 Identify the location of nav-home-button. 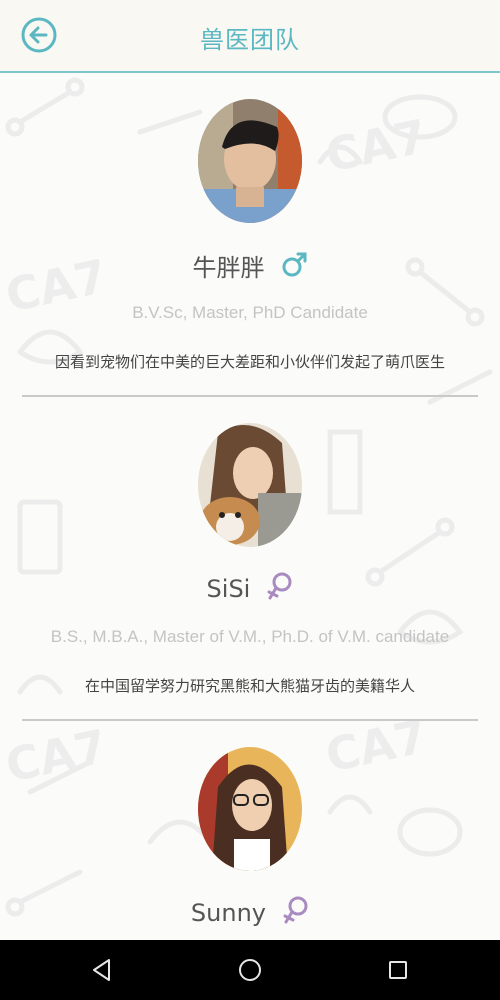
(250, 970).